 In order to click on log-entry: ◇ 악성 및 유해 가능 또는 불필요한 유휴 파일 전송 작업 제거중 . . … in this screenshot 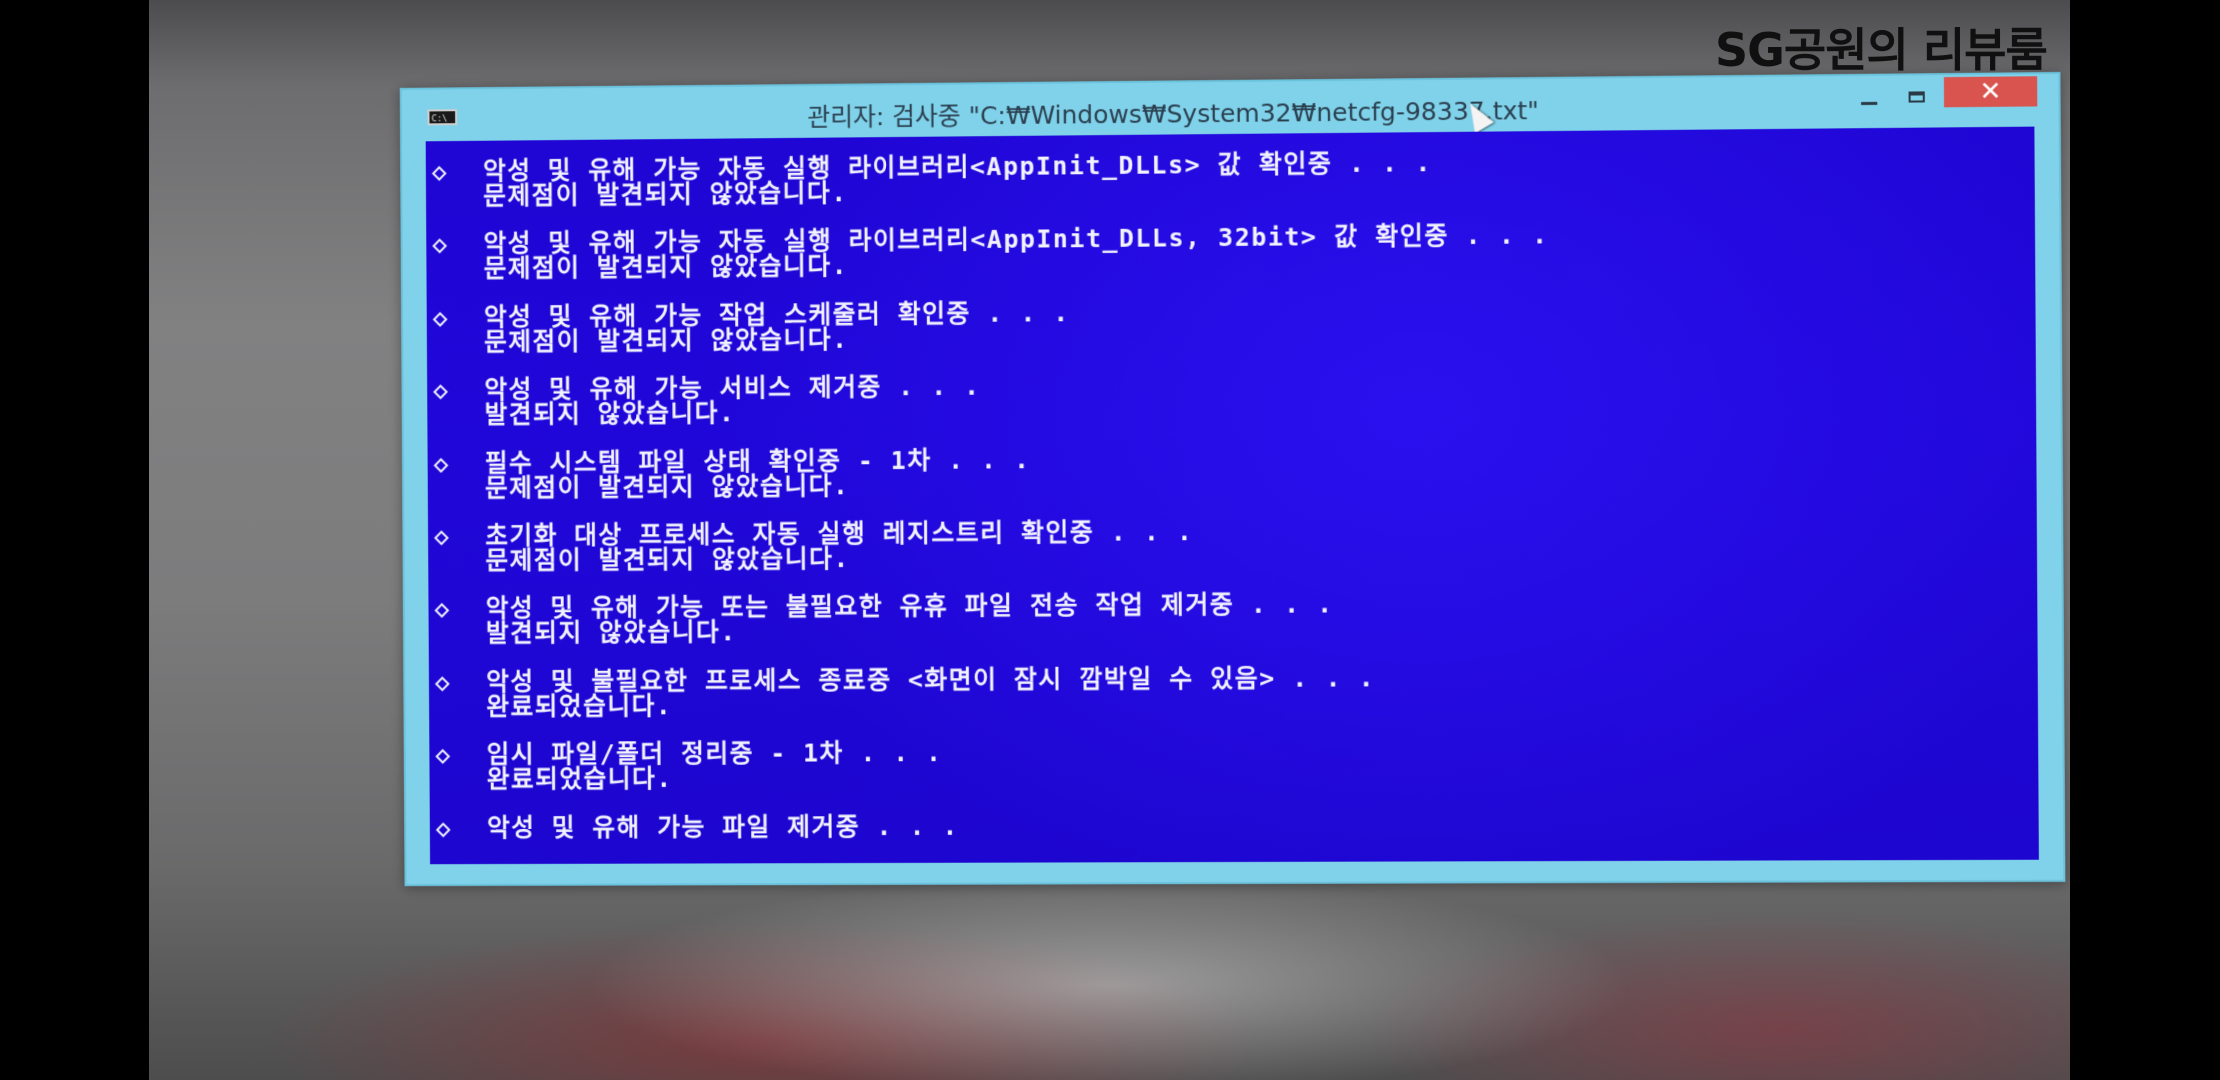, I will do `click(1229, 628)`.